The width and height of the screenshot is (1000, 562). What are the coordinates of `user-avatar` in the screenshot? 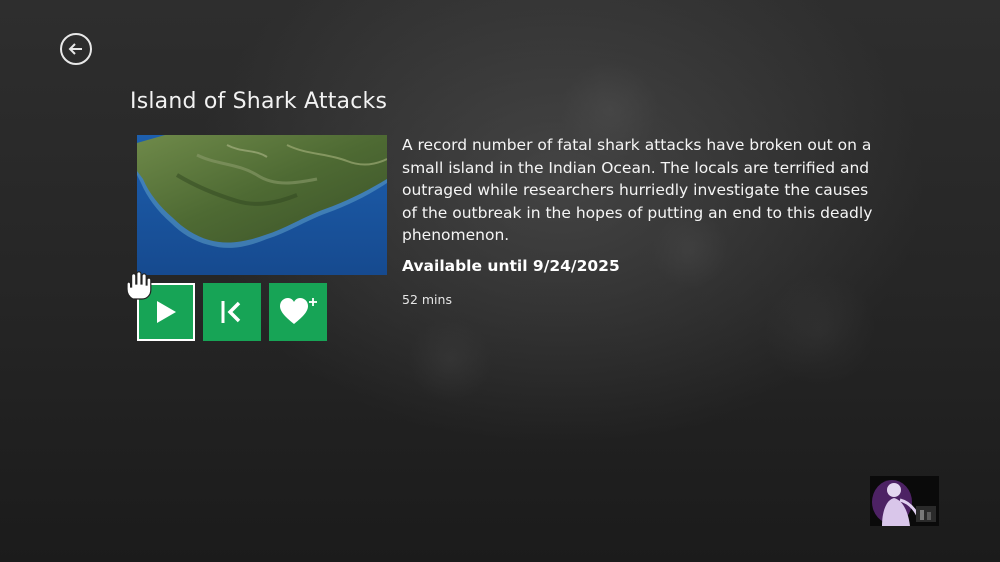 It's located at (904, 501).